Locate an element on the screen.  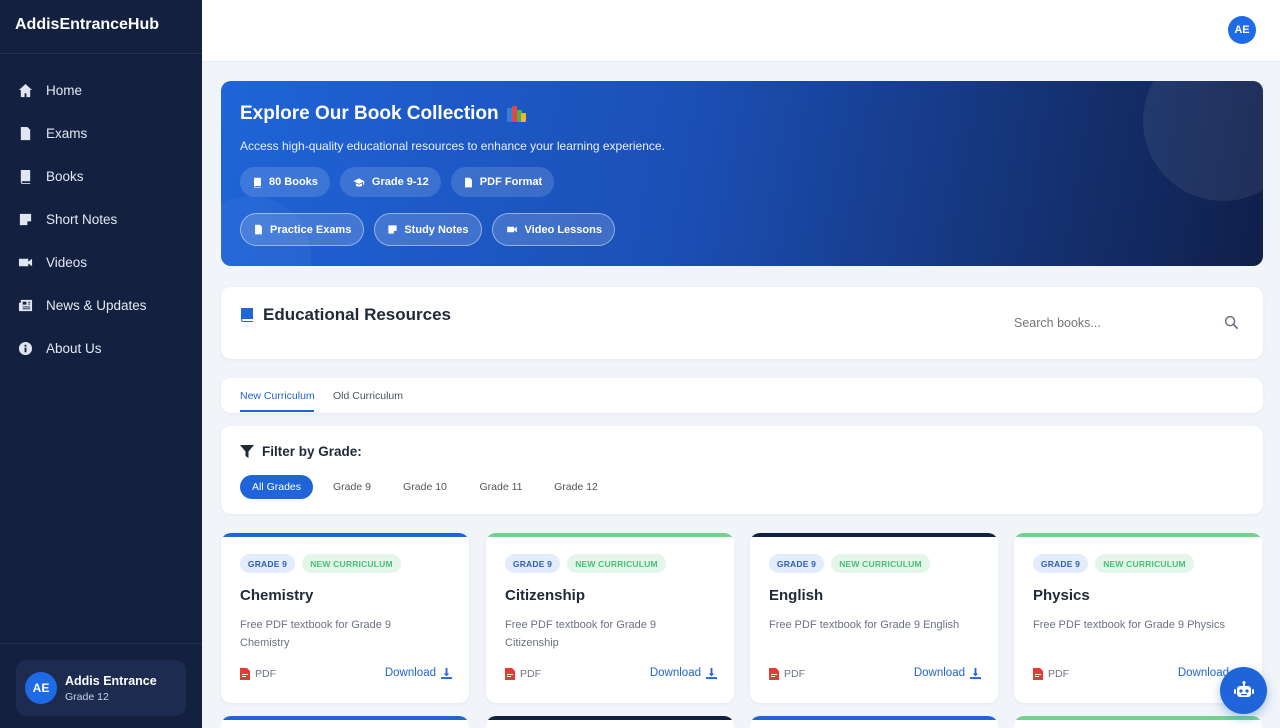
hero-links: Practice Exams Study Notes Video Lessons is located at coordinates (427, 229).